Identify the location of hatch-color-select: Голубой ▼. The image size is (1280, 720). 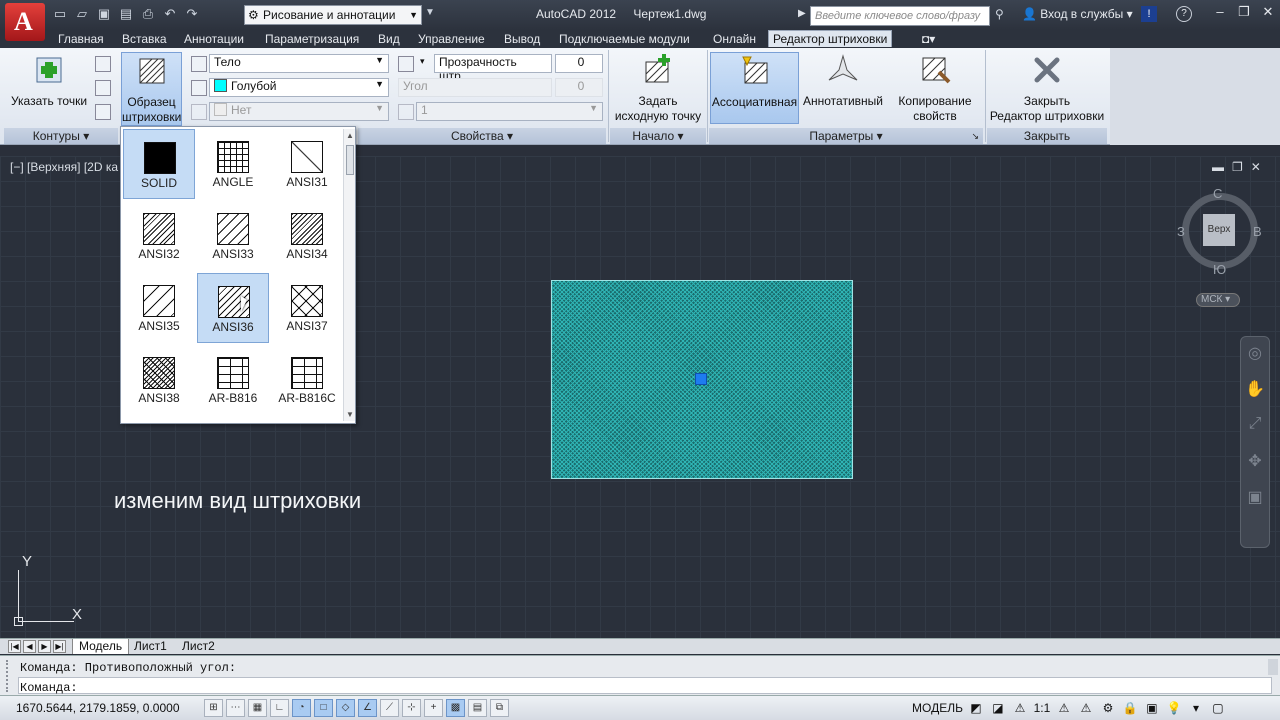
(299, 87).